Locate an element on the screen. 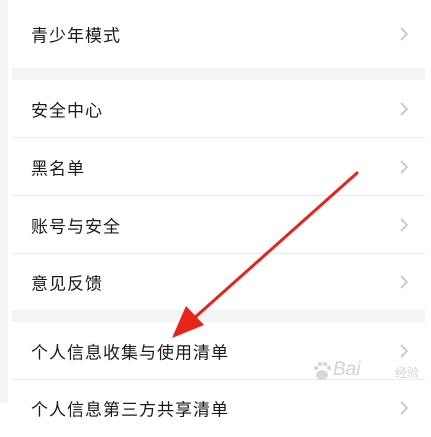 The width and height of the screenshot is (431, 437). settings-item-label: 青少年模式 is located at coordinates (76, 36).